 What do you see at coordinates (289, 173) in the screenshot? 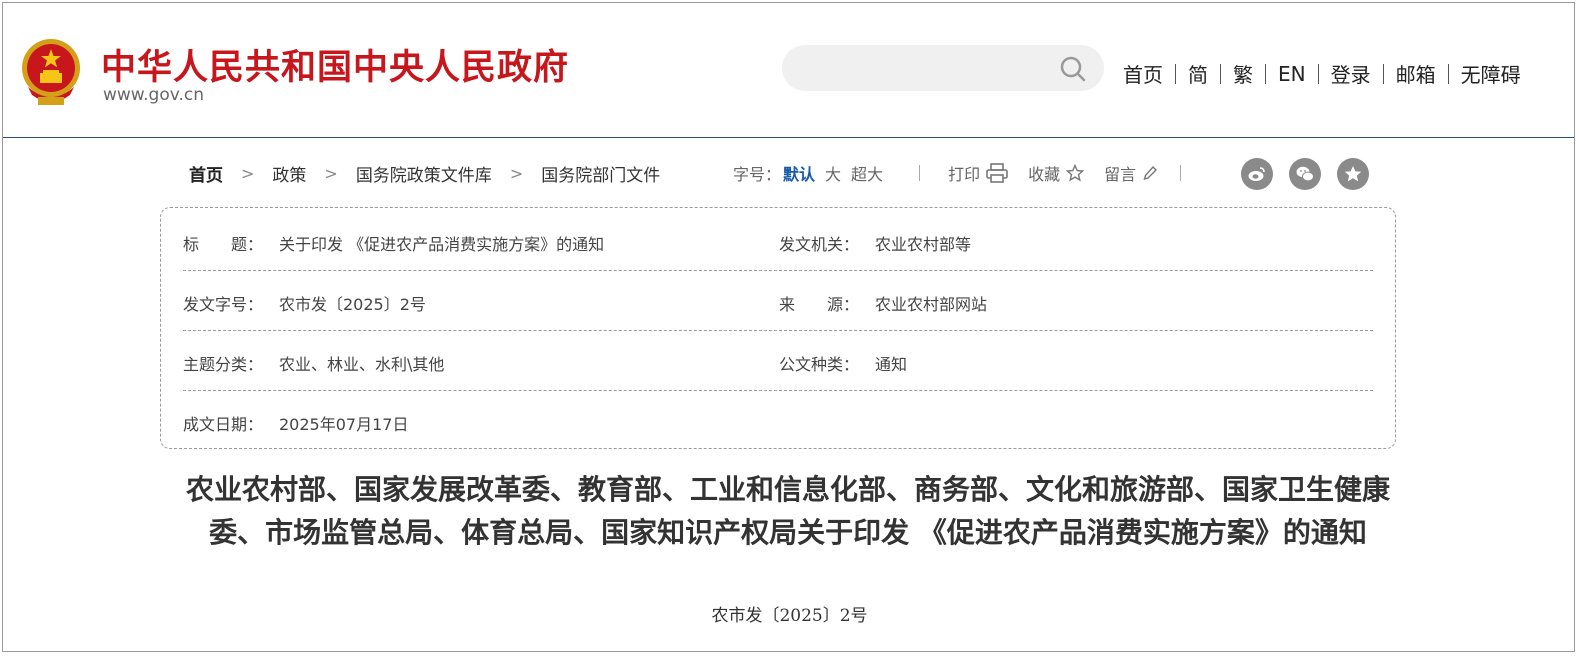
I see `breadcrumb-policy: 政策` at bounding box center [289, 173].